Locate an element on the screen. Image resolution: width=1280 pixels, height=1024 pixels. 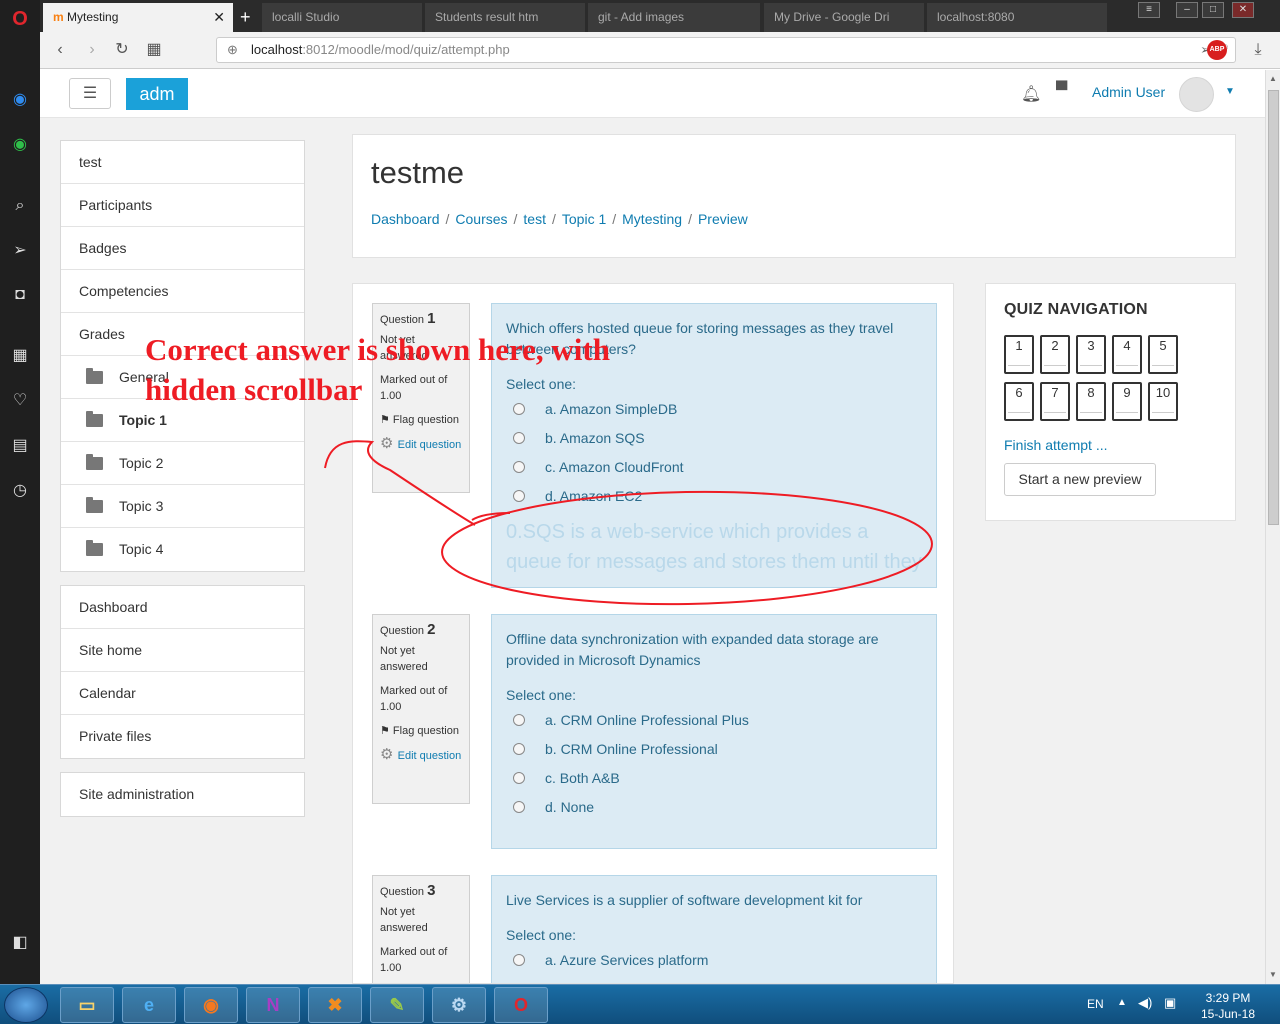
tray-clock: 3:29 PM 15-Jun-18 is located at coordinates (1228, 1006).